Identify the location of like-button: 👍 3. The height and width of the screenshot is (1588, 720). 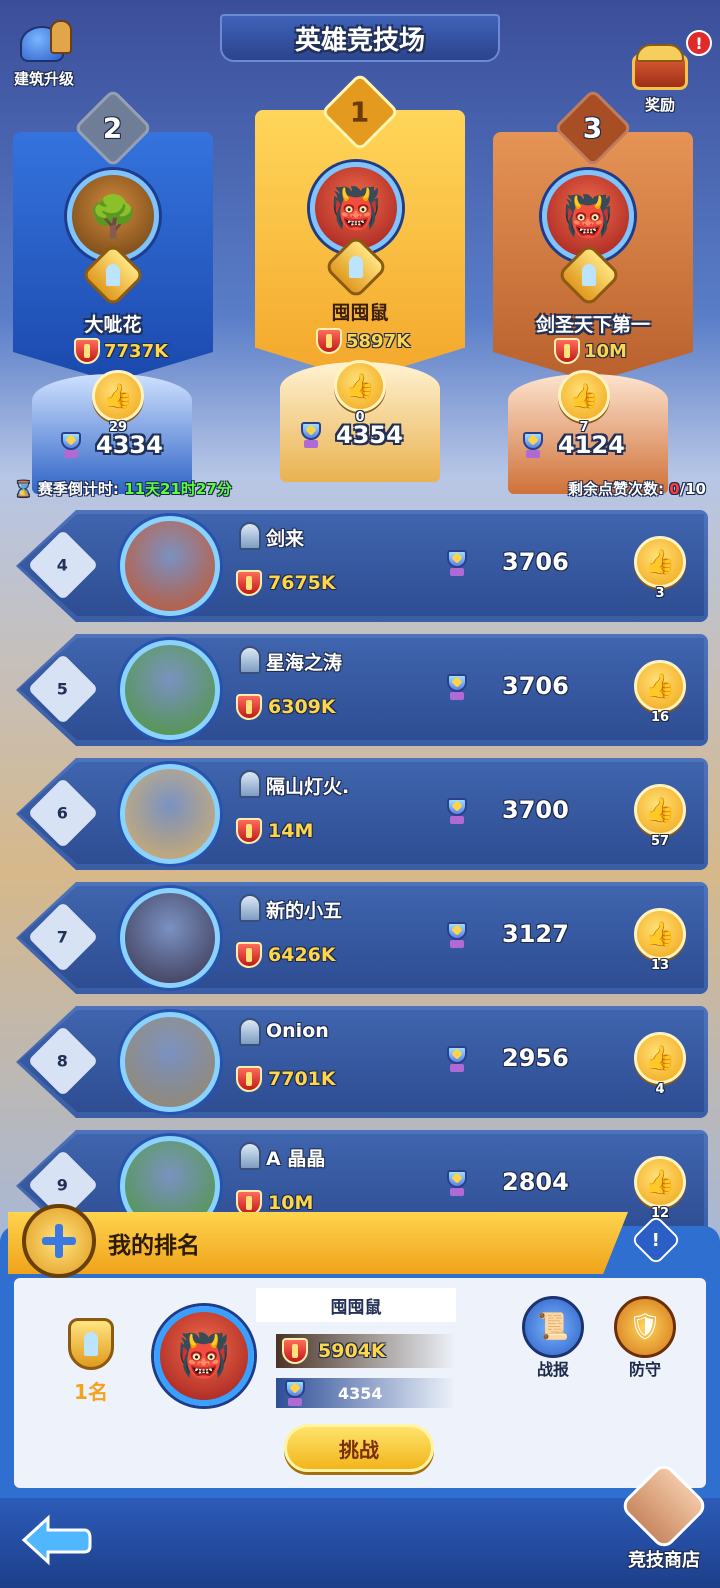
(660, 568).